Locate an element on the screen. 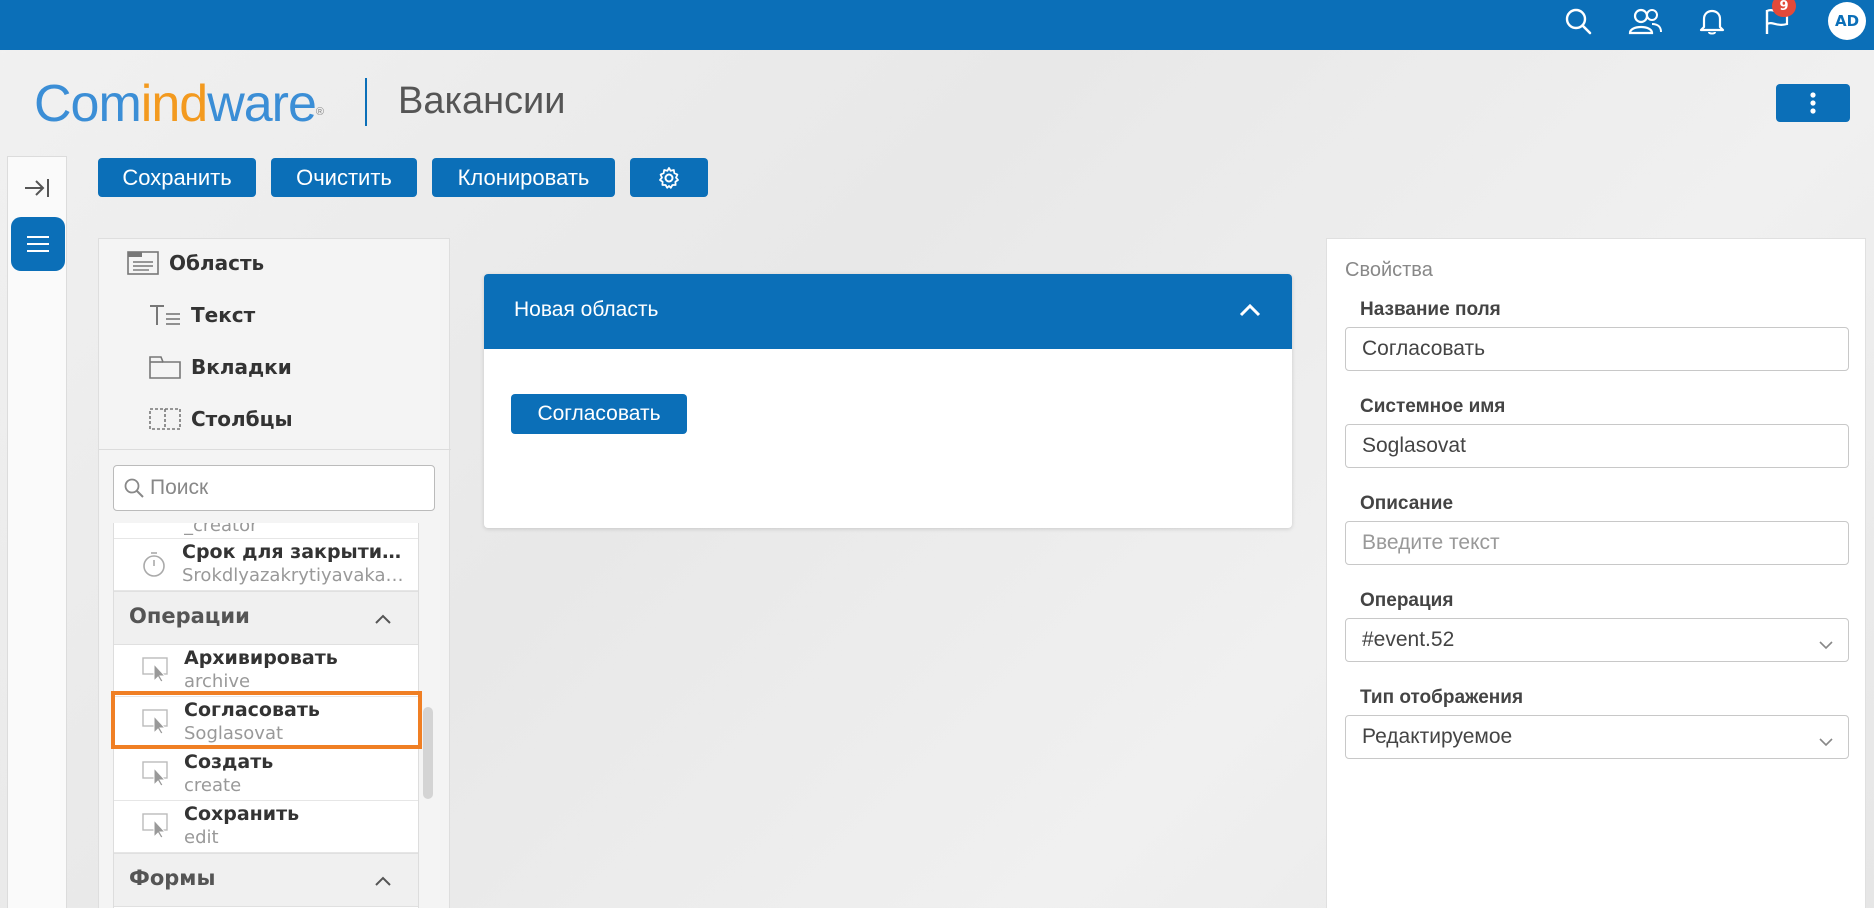 The height and width of the screenshot is (908, 1874). divider is located at coordinates (275, 449).